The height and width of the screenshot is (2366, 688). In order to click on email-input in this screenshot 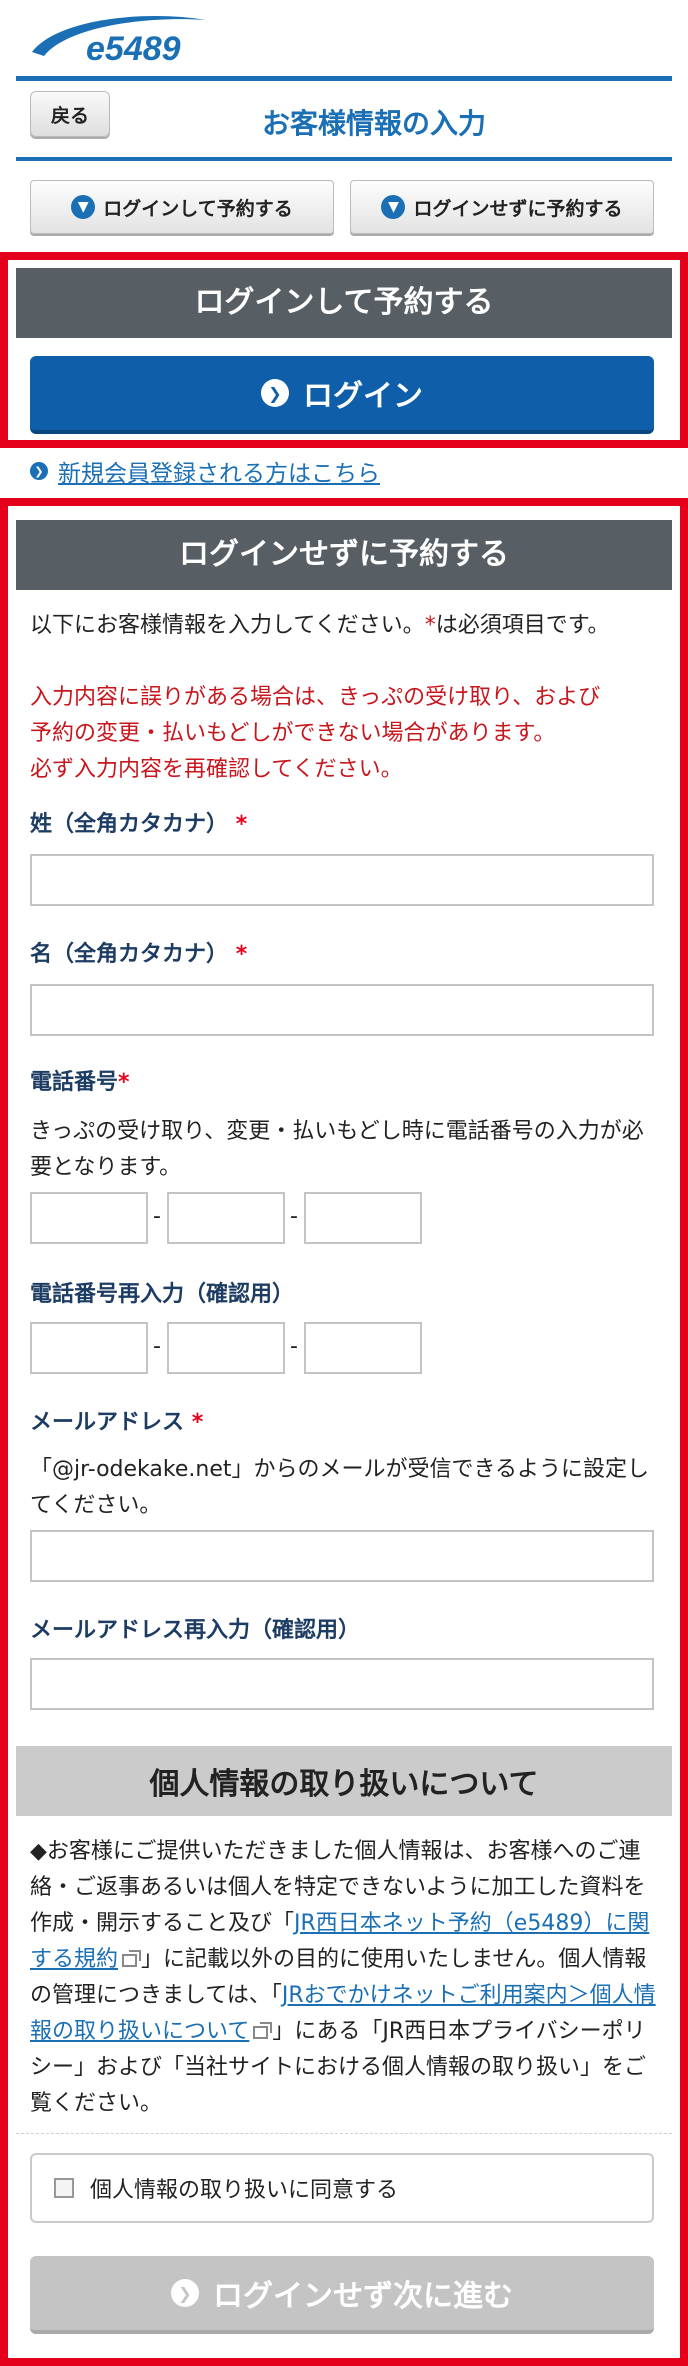, I will do `click(342, 1556)`.